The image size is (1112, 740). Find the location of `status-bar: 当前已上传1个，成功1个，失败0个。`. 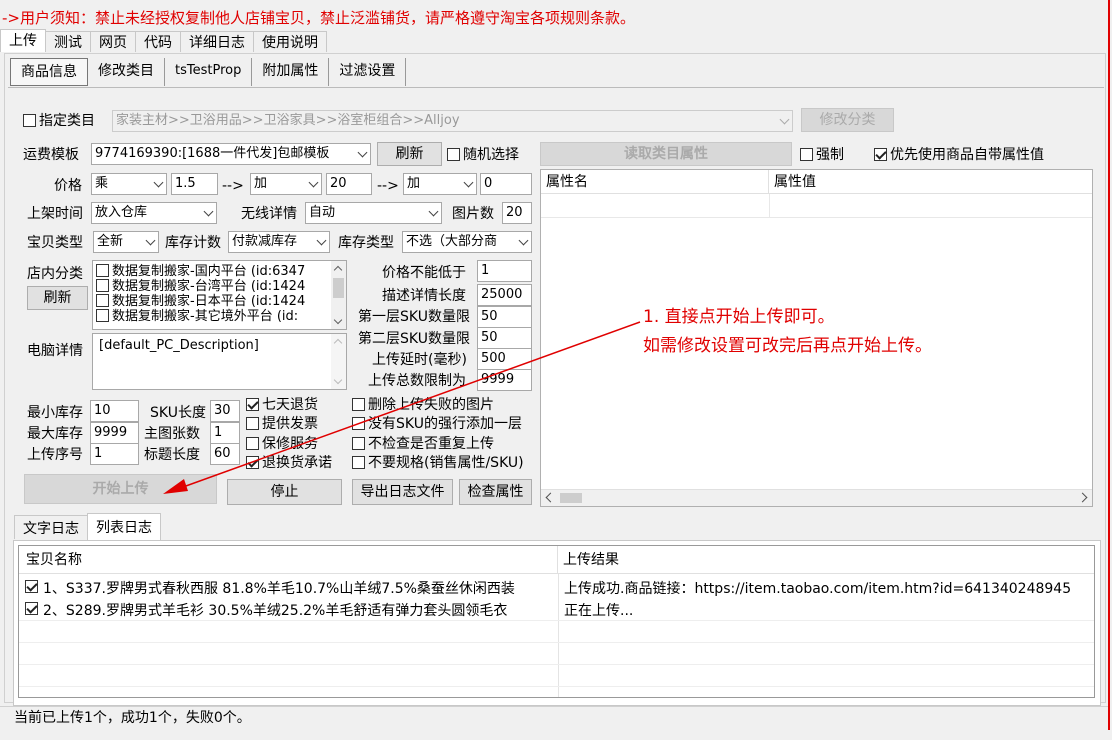

status-bar: 当前已上传1个，成功1个，失败0个。 is located at coordinates (554, 717).